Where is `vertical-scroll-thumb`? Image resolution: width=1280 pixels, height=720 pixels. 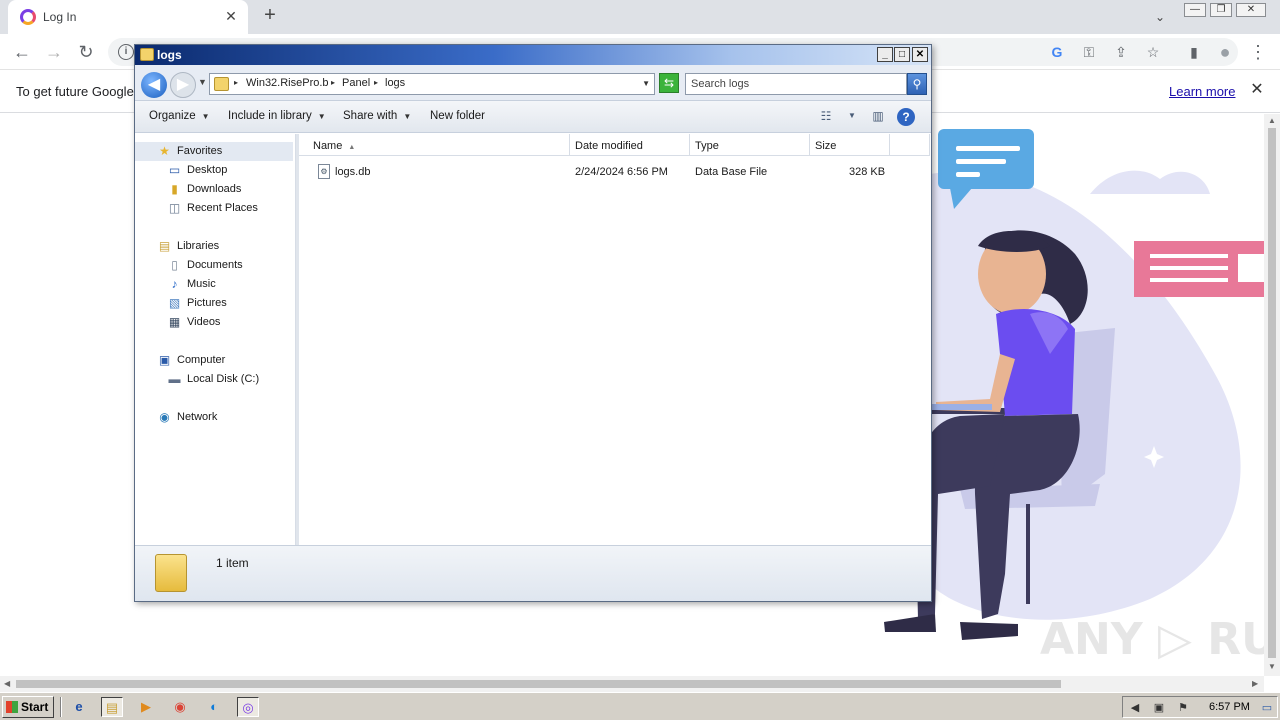
vertical-scroll-thumb is located at coordinates (1272, 393).